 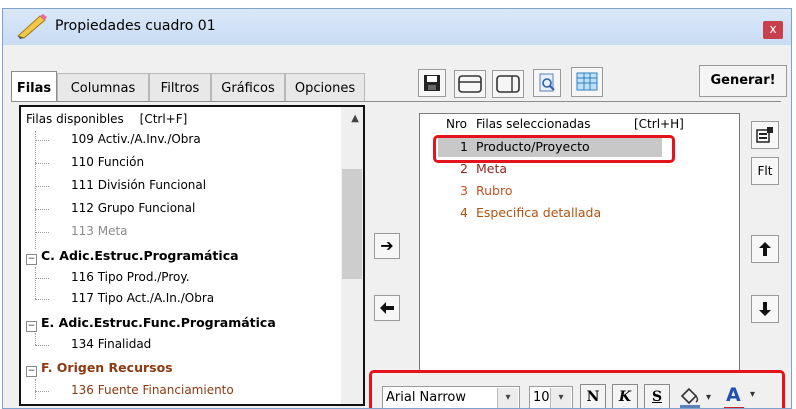 I want to click on move-down-button, so click(x=765, y=309).